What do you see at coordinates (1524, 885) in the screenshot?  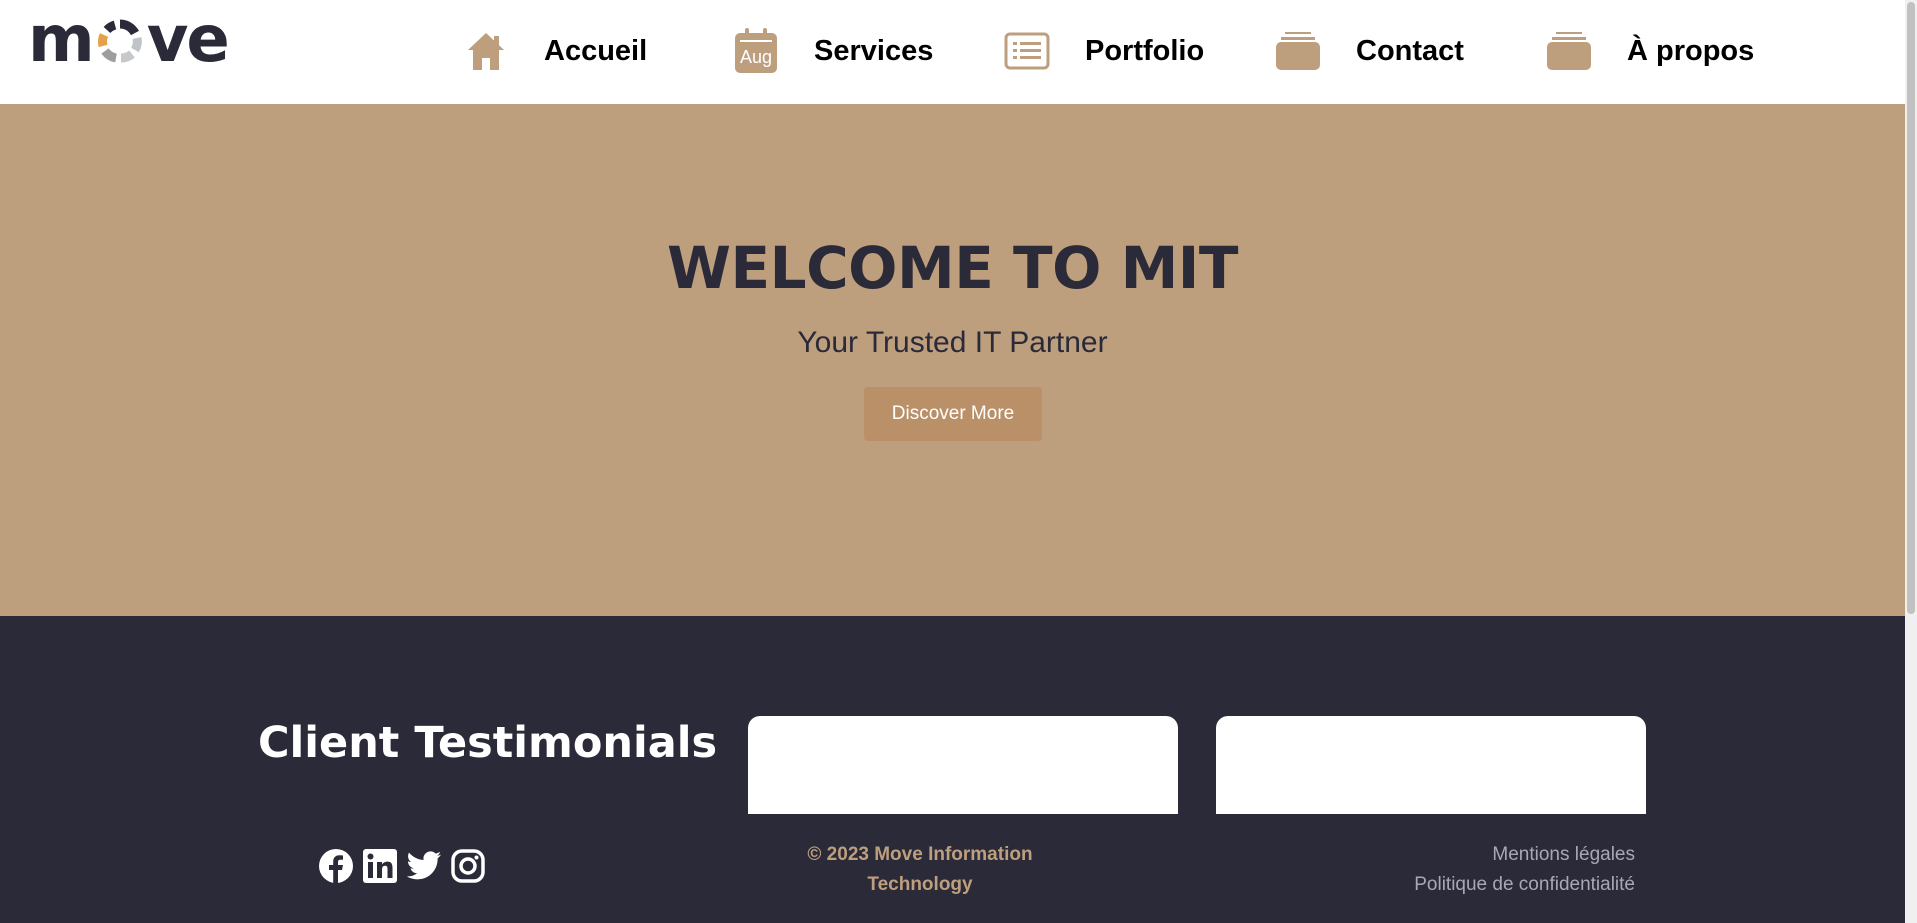 I see `privacy-policy-link: Politique de confidentialité` at bounding box center [1524, 885].